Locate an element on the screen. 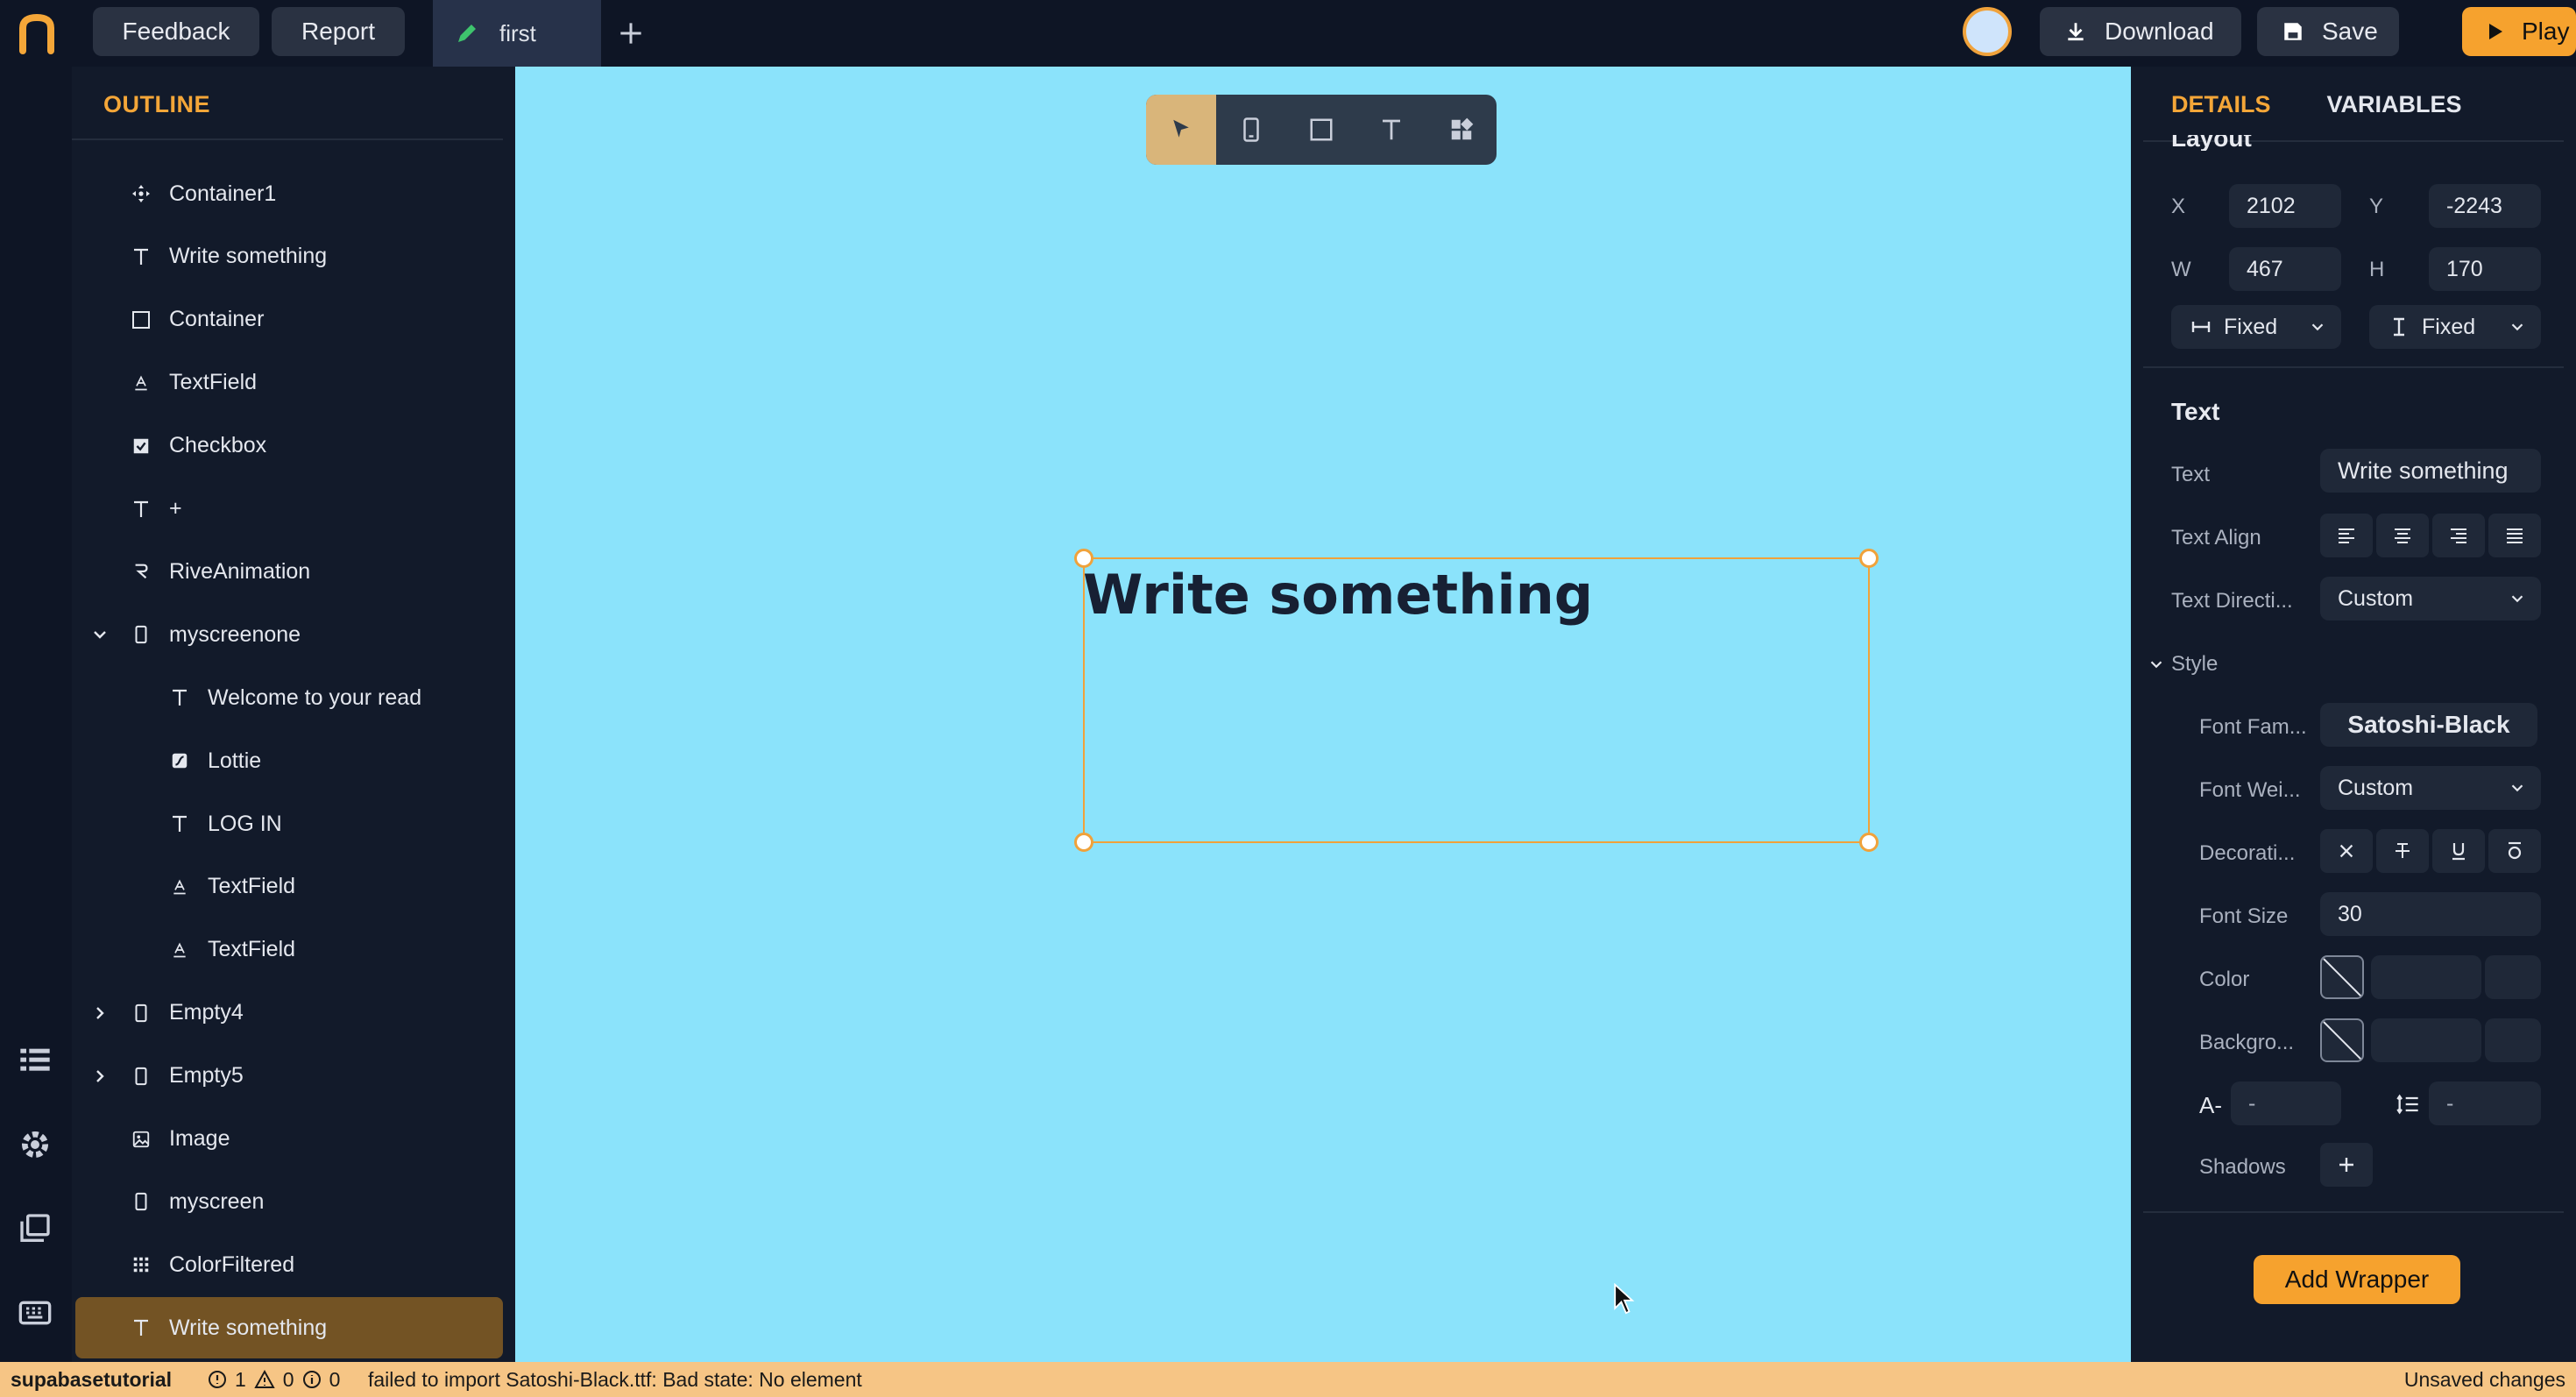 Image resolution: width=2576 pixels, height=1397 pixels. outline-item: myscreenone is located at coordinates (287, 634).